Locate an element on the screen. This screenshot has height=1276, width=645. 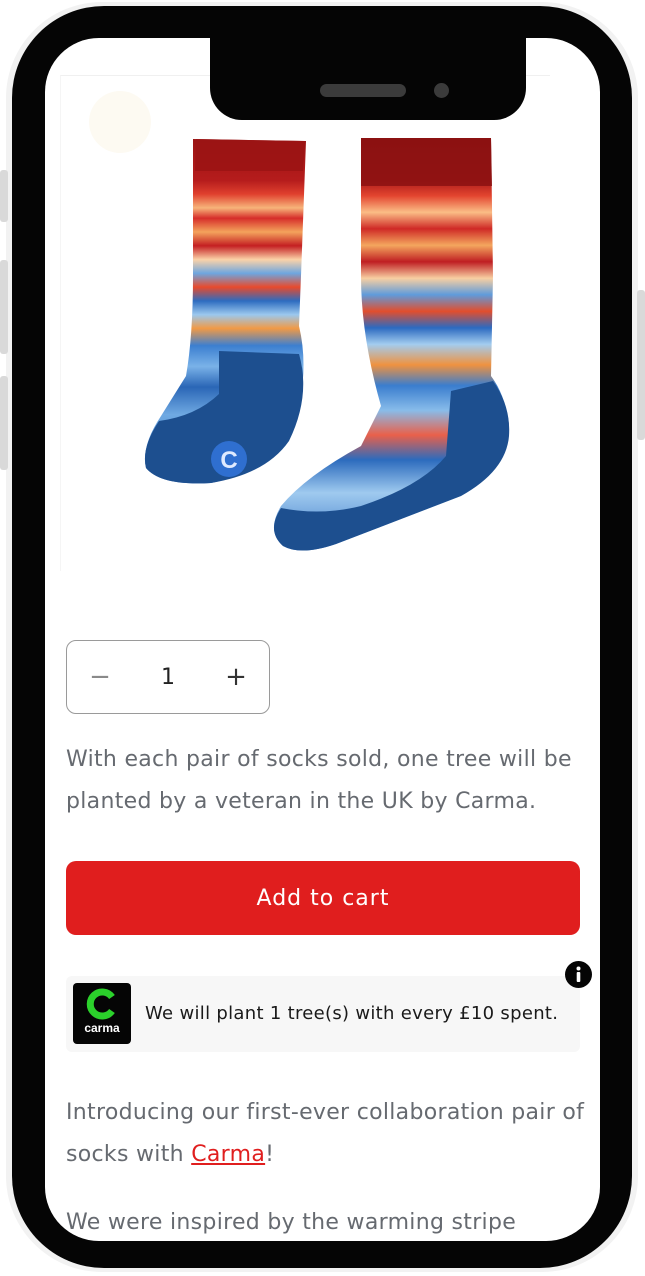
silent-switch is located at coordinates (4, 196).